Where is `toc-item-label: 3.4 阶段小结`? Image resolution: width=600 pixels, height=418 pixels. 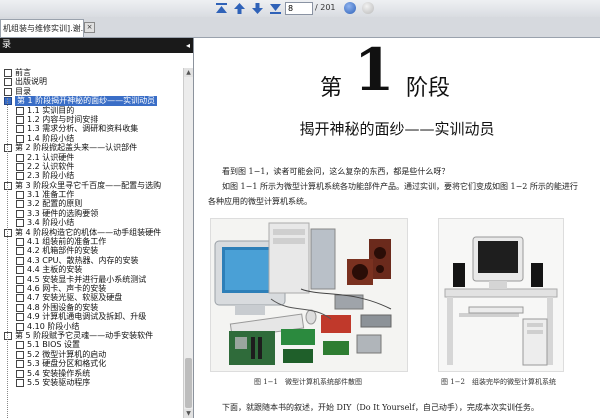 toc-item-label: 3.4 阶段小结 is located at coordinates (51, 223).